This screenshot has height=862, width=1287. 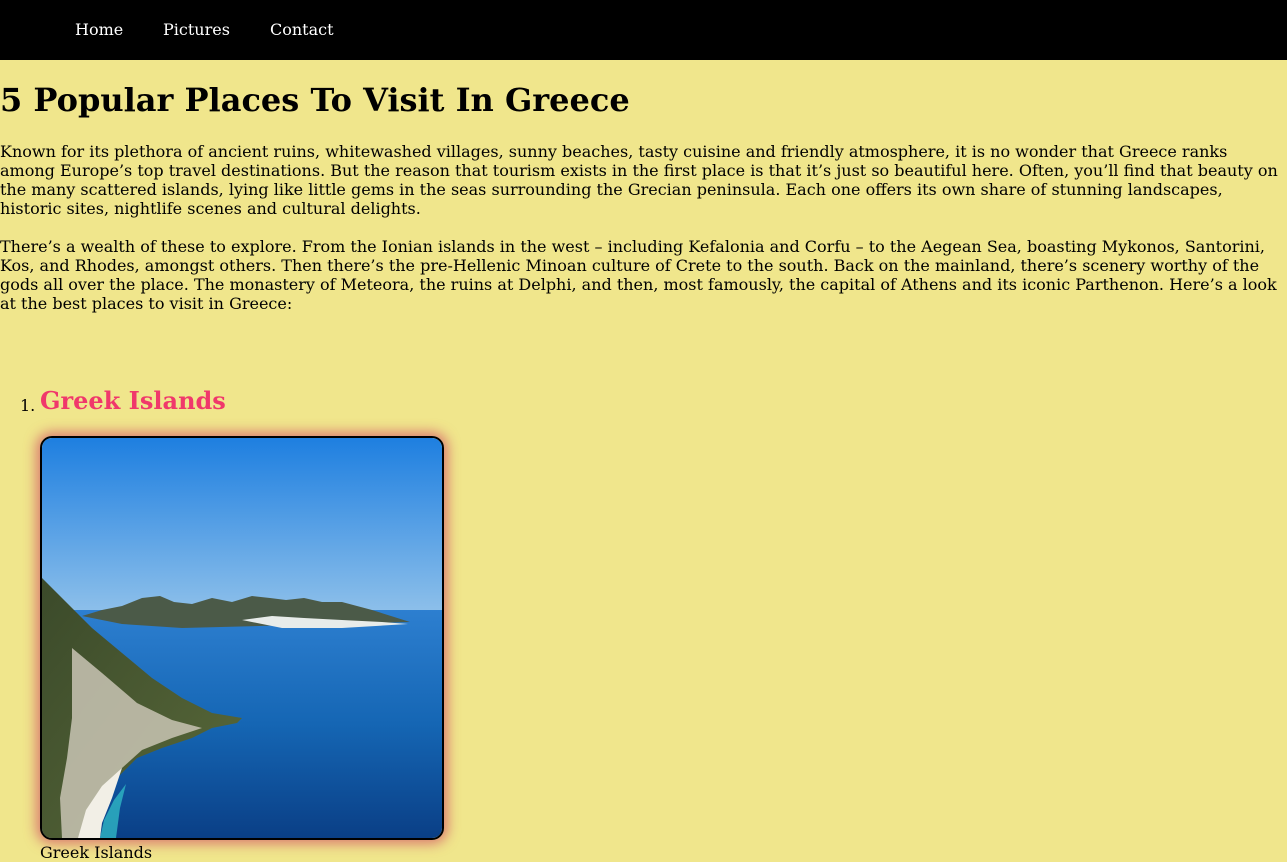 What do you see at coordinates (99, 30) in the screenshot?
I see `nav-link-home: Home` at bounding box center [99, 30].